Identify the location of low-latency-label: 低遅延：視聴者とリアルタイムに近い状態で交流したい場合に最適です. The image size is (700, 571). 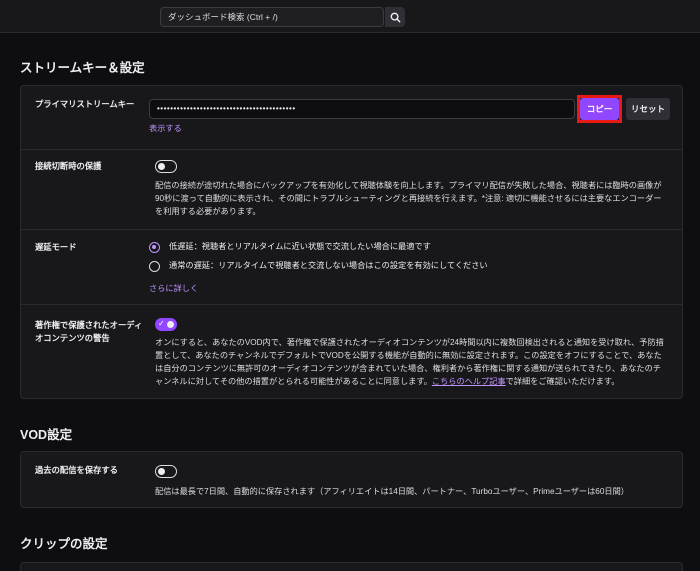
(300, 247).